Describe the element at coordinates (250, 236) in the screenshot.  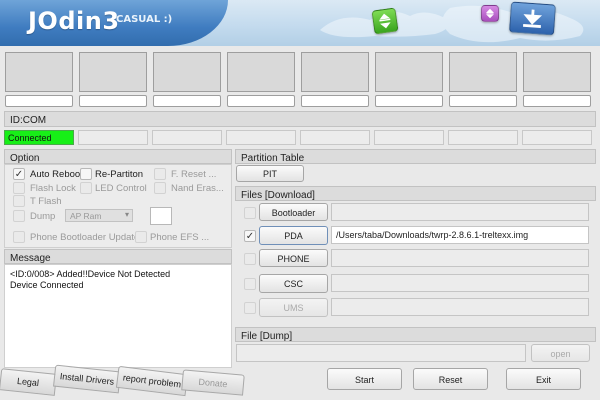
I see `pda-checkbox: ✓` at that location.